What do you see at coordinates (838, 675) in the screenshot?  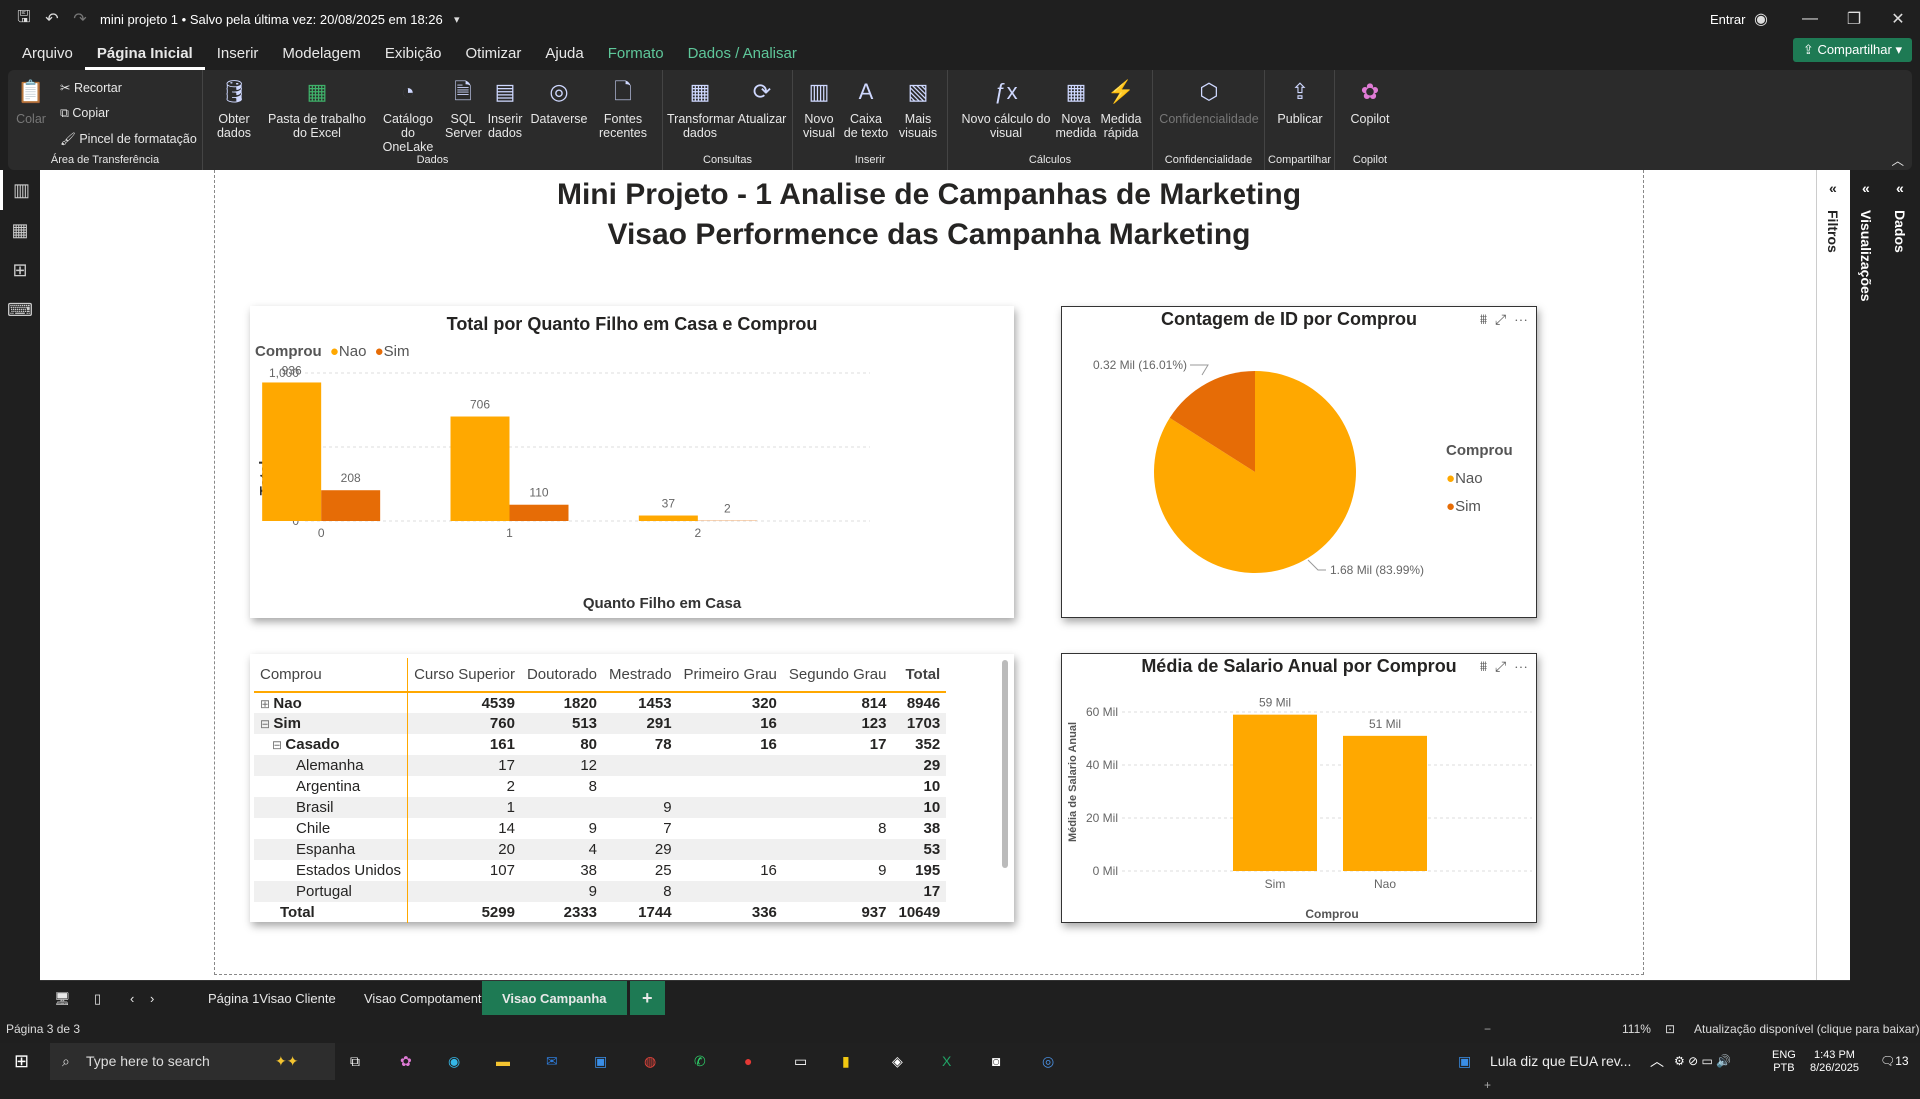 I see `matrix-column-header: Segundo Grau` at bounding box center [838, 675].